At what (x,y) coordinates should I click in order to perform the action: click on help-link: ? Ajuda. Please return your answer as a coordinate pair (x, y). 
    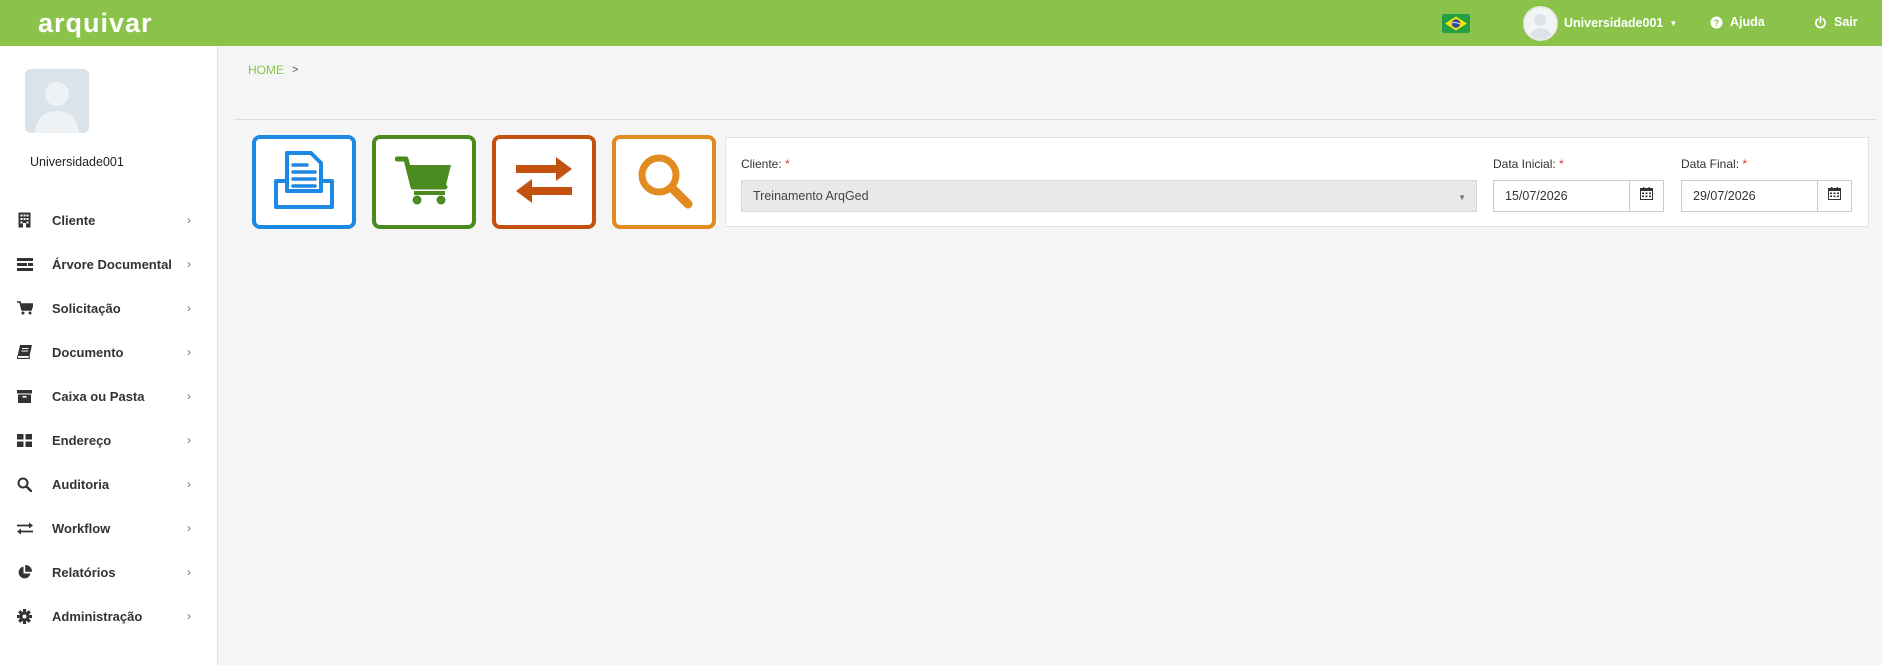
    Looking at the image, I should click on (1737, 22).